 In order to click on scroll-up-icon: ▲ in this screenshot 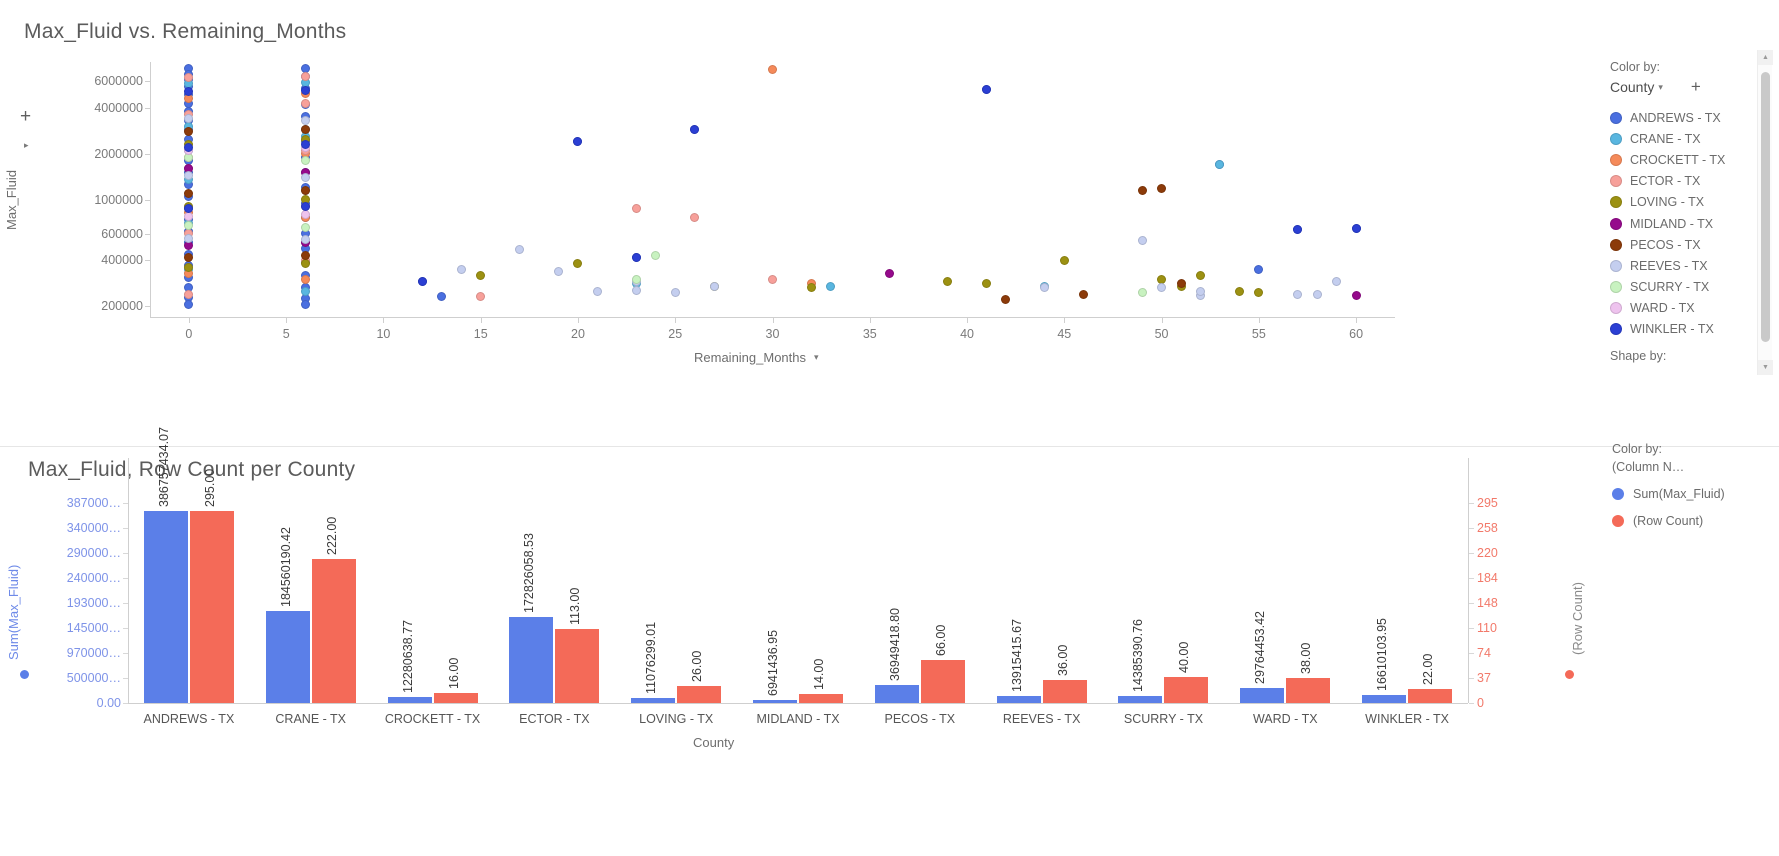, I will do `click(1765, 57)`.